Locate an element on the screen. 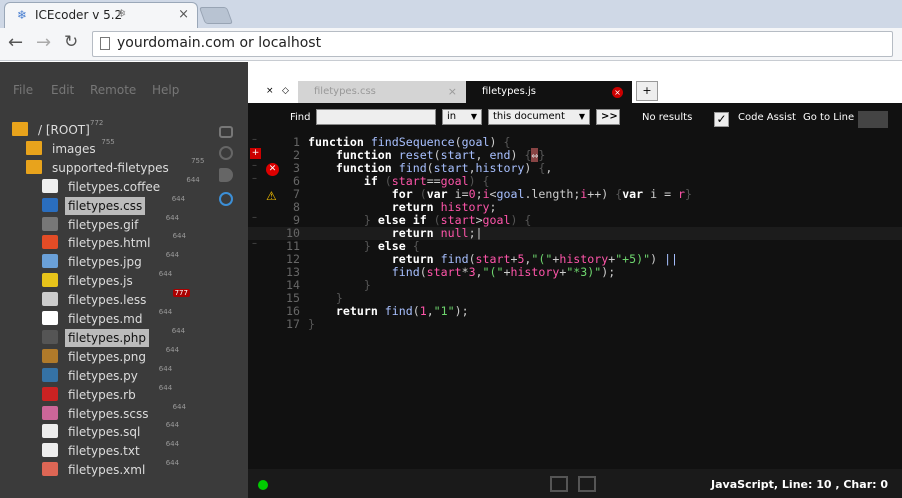  plug-icon is located at coordinates (226, 175).